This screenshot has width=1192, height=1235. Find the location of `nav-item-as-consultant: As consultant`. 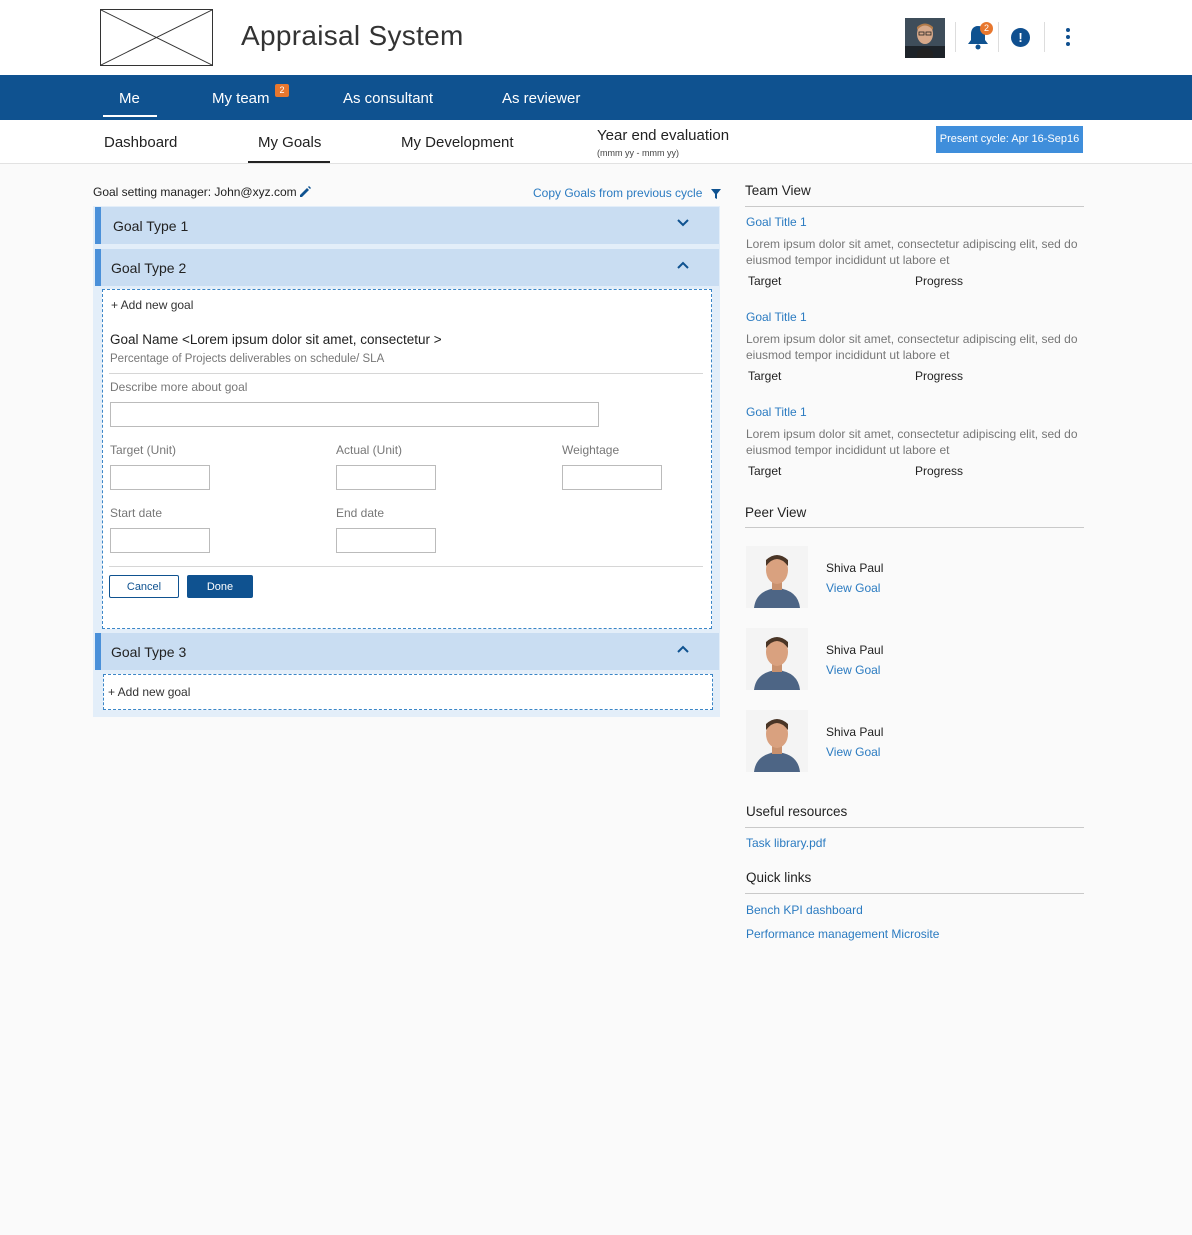

nav-item-as-consultant: As consultant is located at coordinates (388, 98).